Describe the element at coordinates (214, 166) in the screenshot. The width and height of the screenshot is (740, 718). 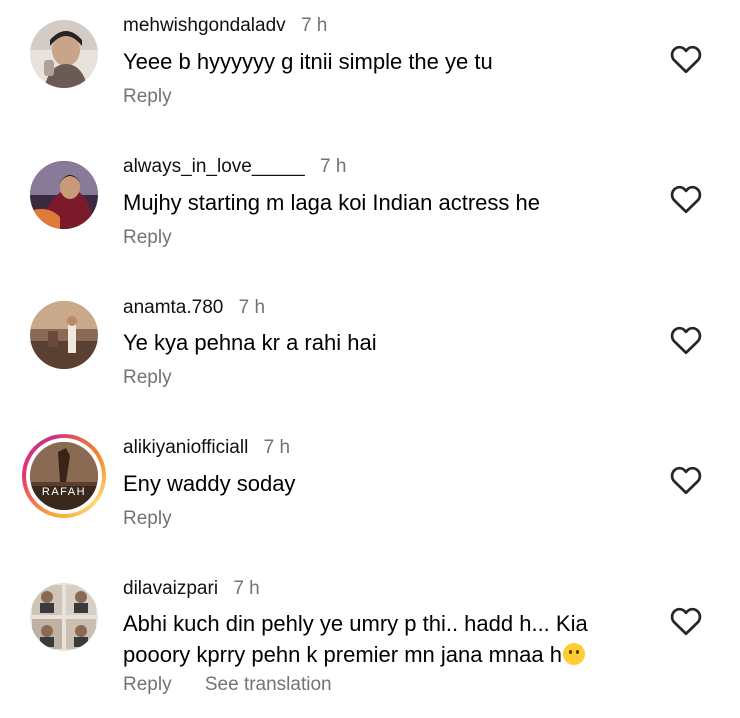
I see `comment-username: always_in_love_____` at that location.